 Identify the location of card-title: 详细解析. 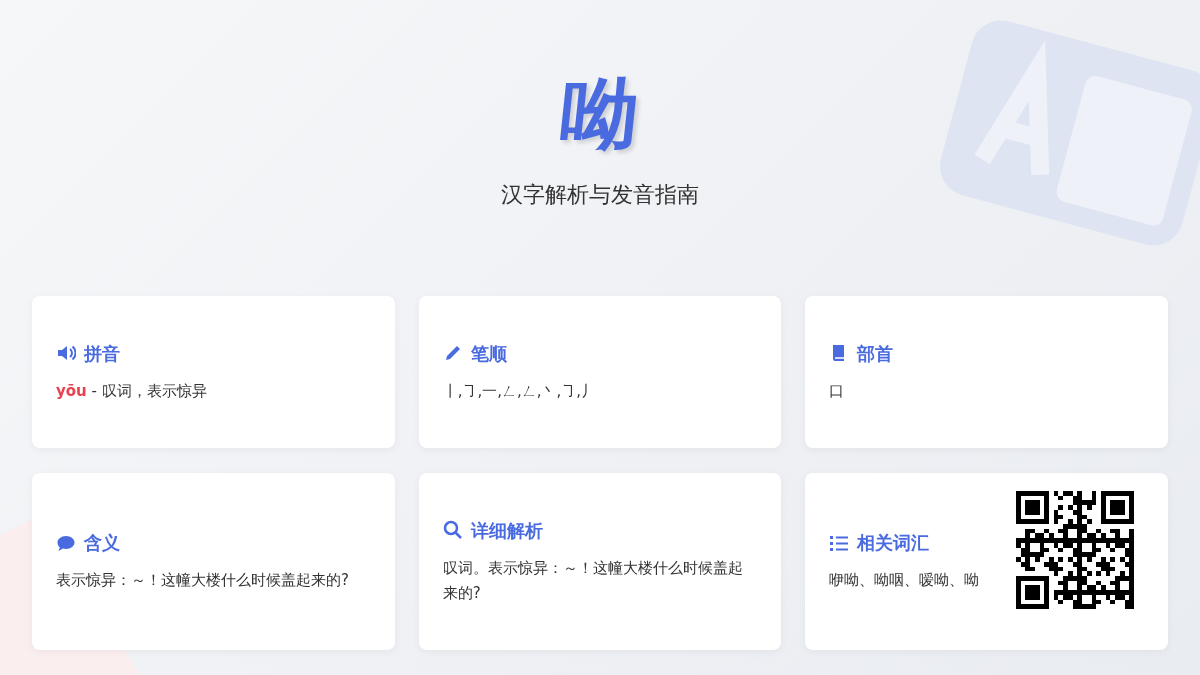
(506, 530).